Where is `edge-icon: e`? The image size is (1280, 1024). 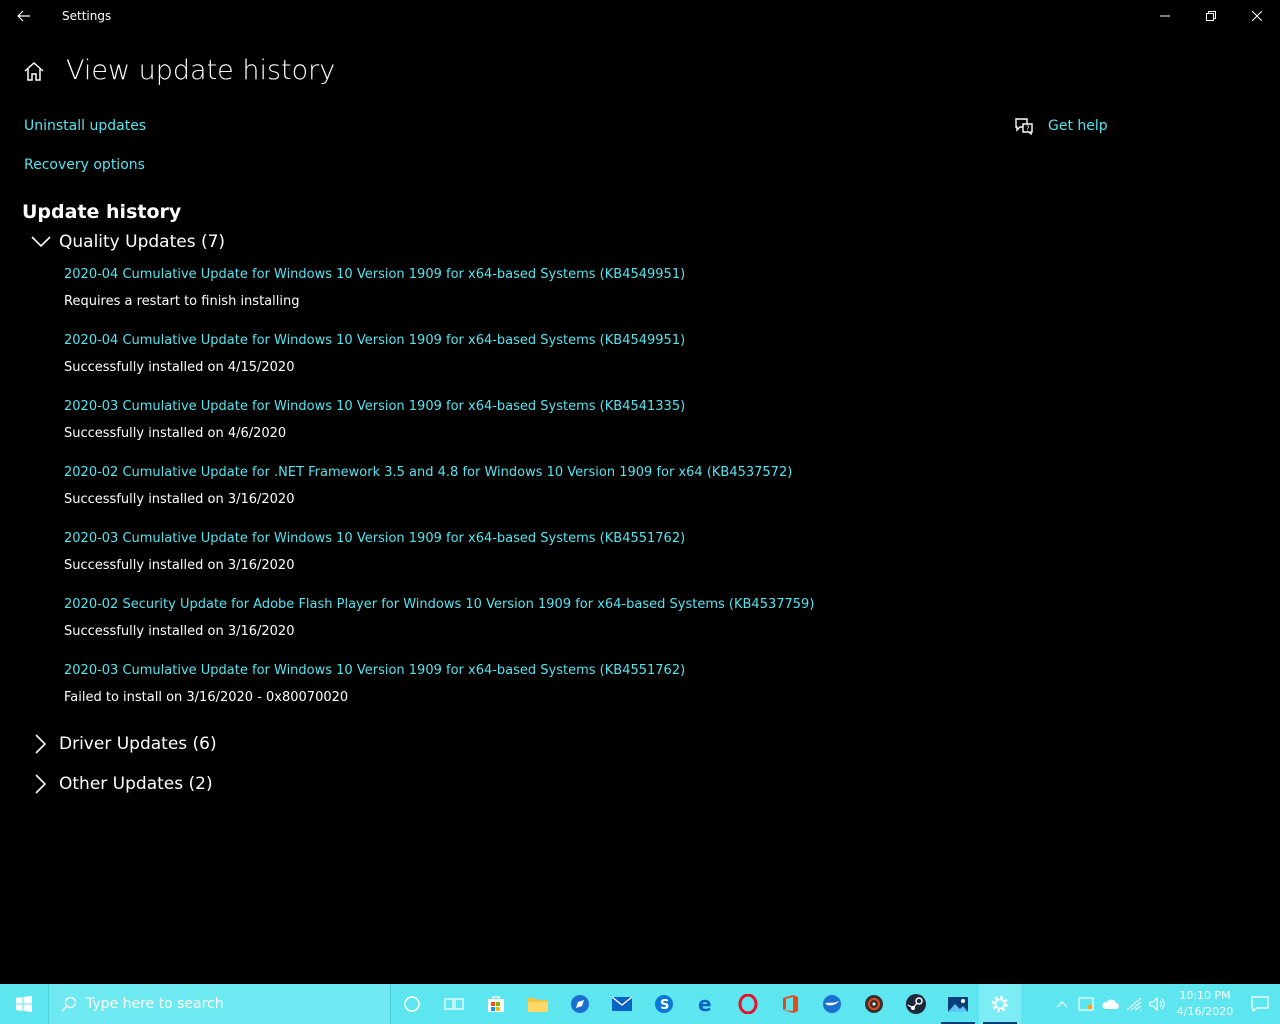
edge-icon: e is located at coordinates (705, 1004).